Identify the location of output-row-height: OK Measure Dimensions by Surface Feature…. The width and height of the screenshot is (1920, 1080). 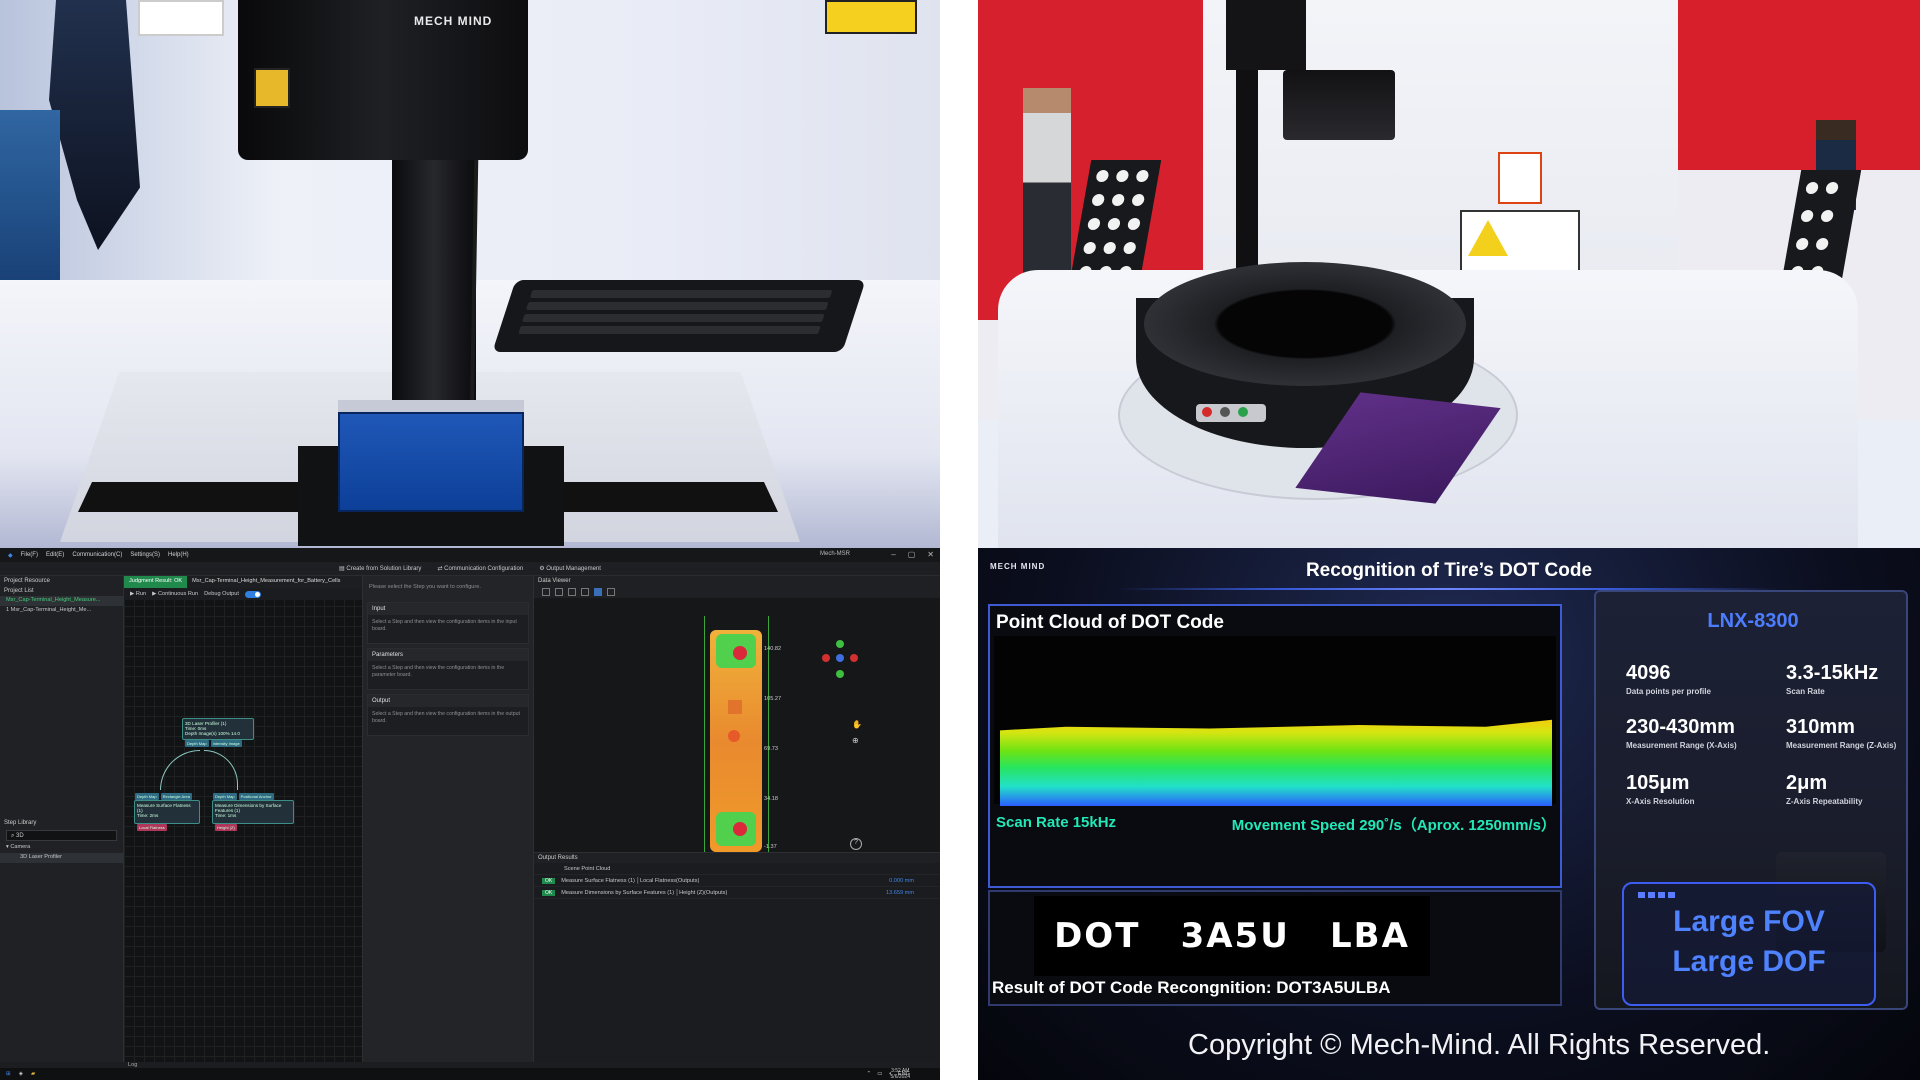
(737, 893).